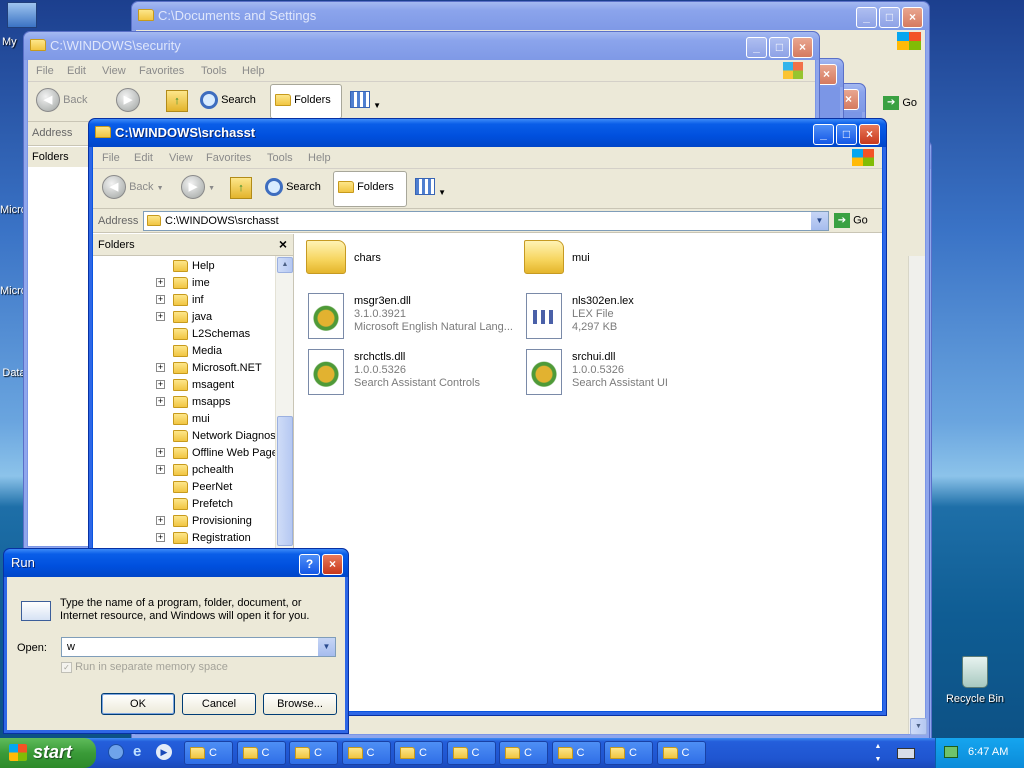  I want to click on file-item: chars, so click(413, 265).